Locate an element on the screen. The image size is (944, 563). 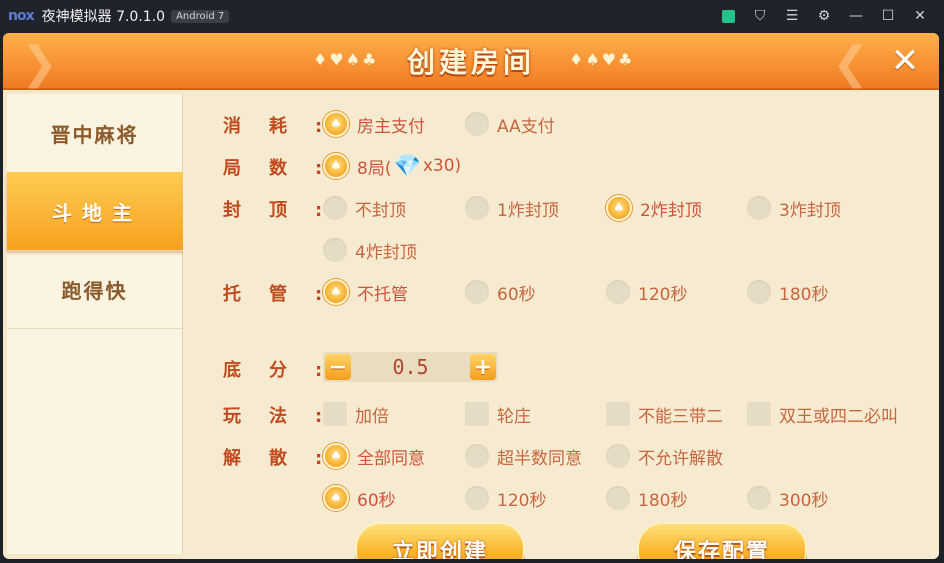
shirt-icon: ⛉ is located at coordinates (760, 16).